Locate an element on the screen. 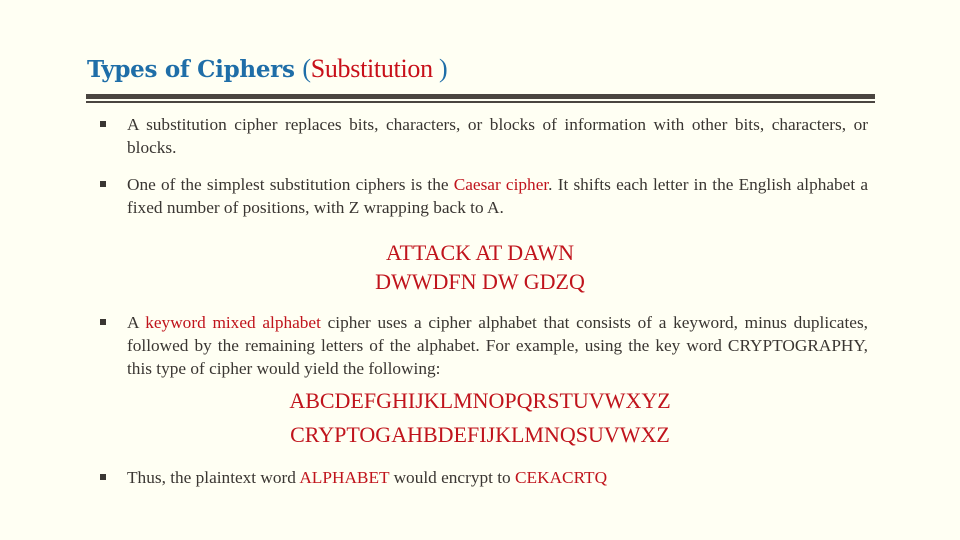 Image resolution: width=960 pixels, height=540 pixels. title-divider-thin is located at coordinates (480, 102).